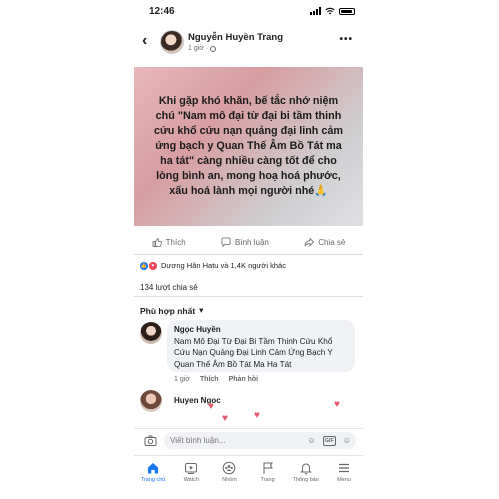  I want to click on like-button: Thích, so click(169, 242).